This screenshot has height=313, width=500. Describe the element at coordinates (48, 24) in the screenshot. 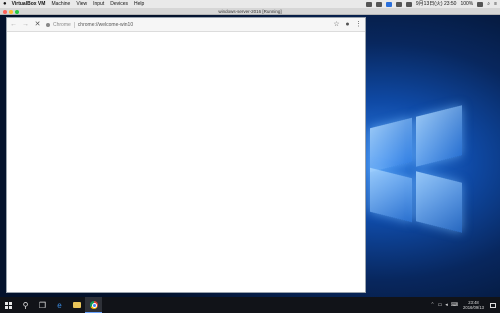

I see `page-info-icon` at that location.